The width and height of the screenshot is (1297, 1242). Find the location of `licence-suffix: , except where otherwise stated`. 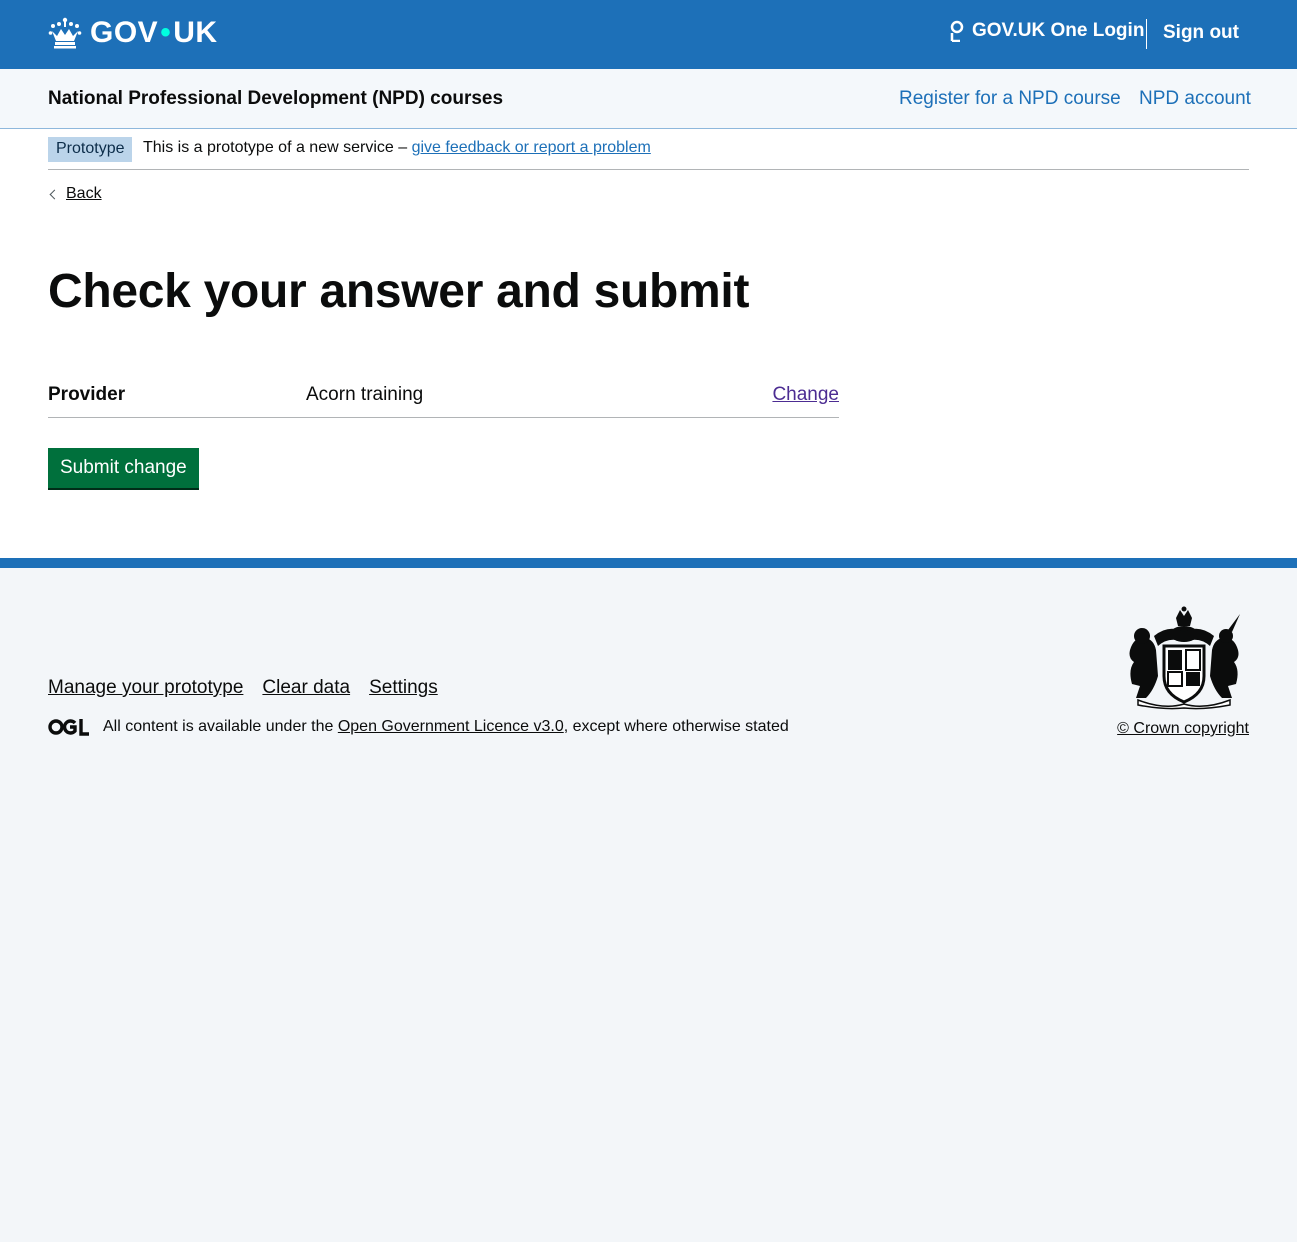

licence-suffix: , except where otherwise stated is located at coordinates (676, 726).